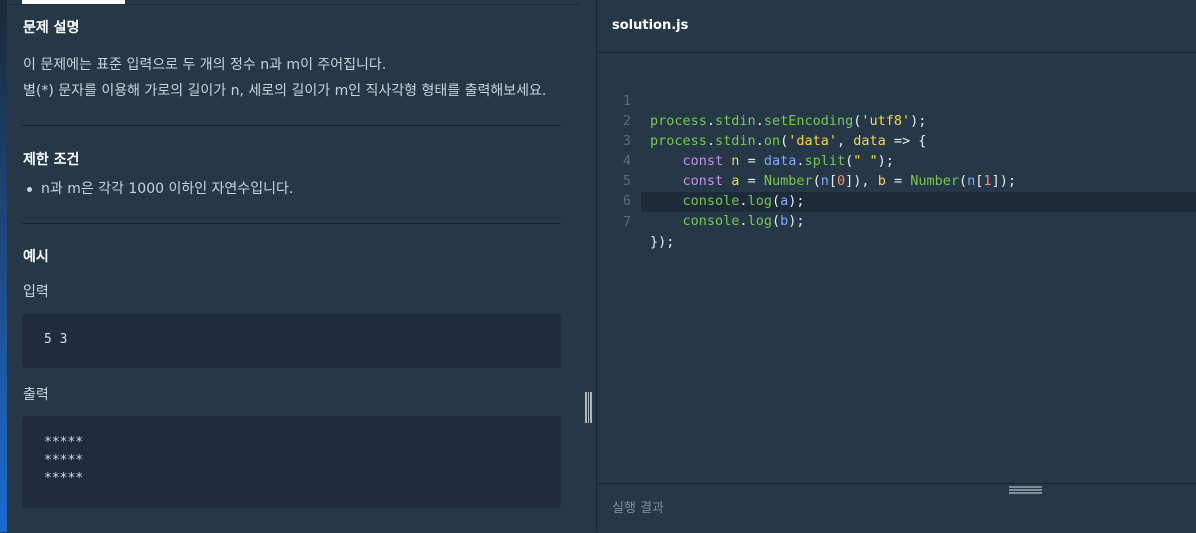 This screenshot has width=1196, height=533. Describe the element at coordinates (896, 180) in the screenshot. I see `code-line: 5 console.log(a);` at that location.